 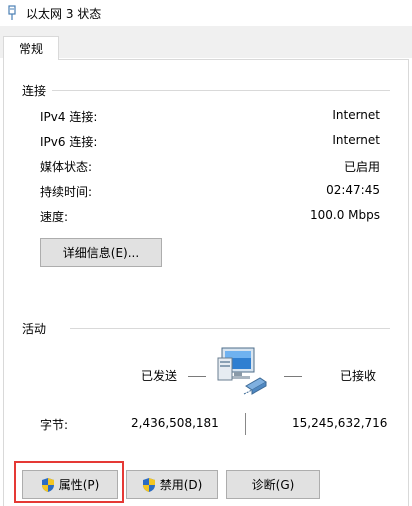 I want to click on title-bar: 以太网 3 状态, so click(x=206, y=13).